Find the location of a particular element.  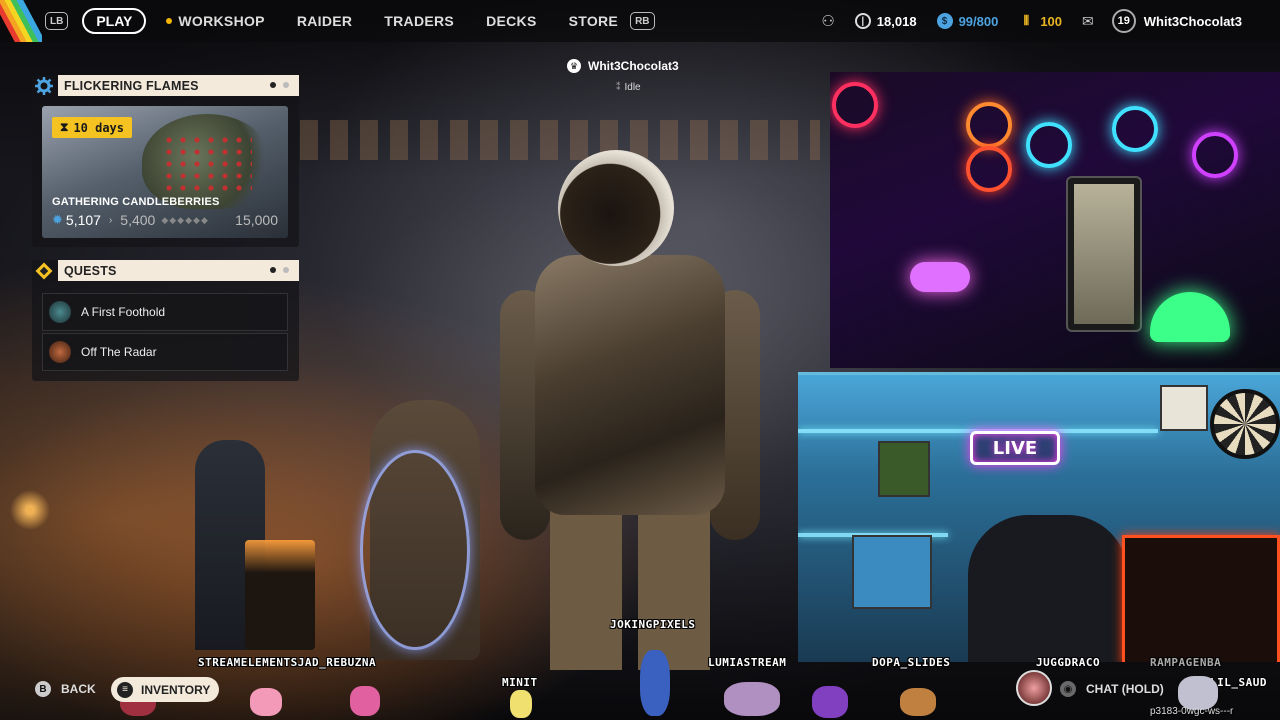

people-icon: ⚇ is located at coordinates (828, 21).